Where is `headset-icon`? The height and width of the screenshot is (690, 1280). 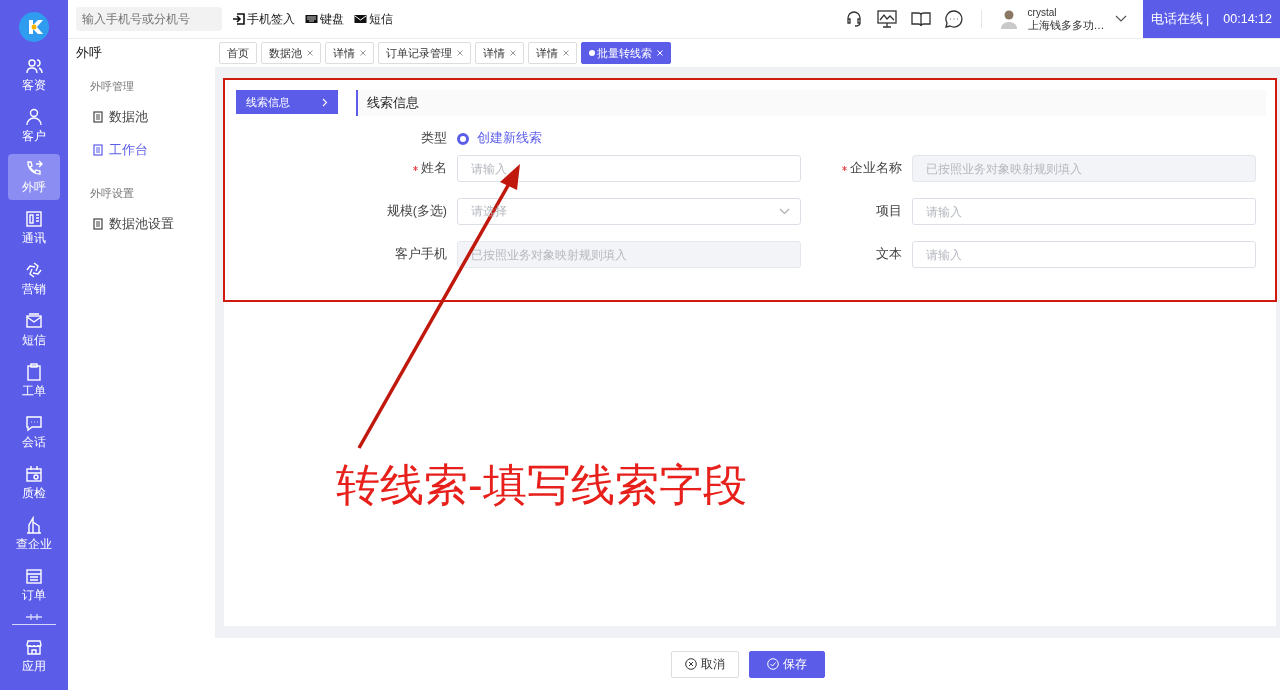
headset-icon is located at coordinates (853, 19).